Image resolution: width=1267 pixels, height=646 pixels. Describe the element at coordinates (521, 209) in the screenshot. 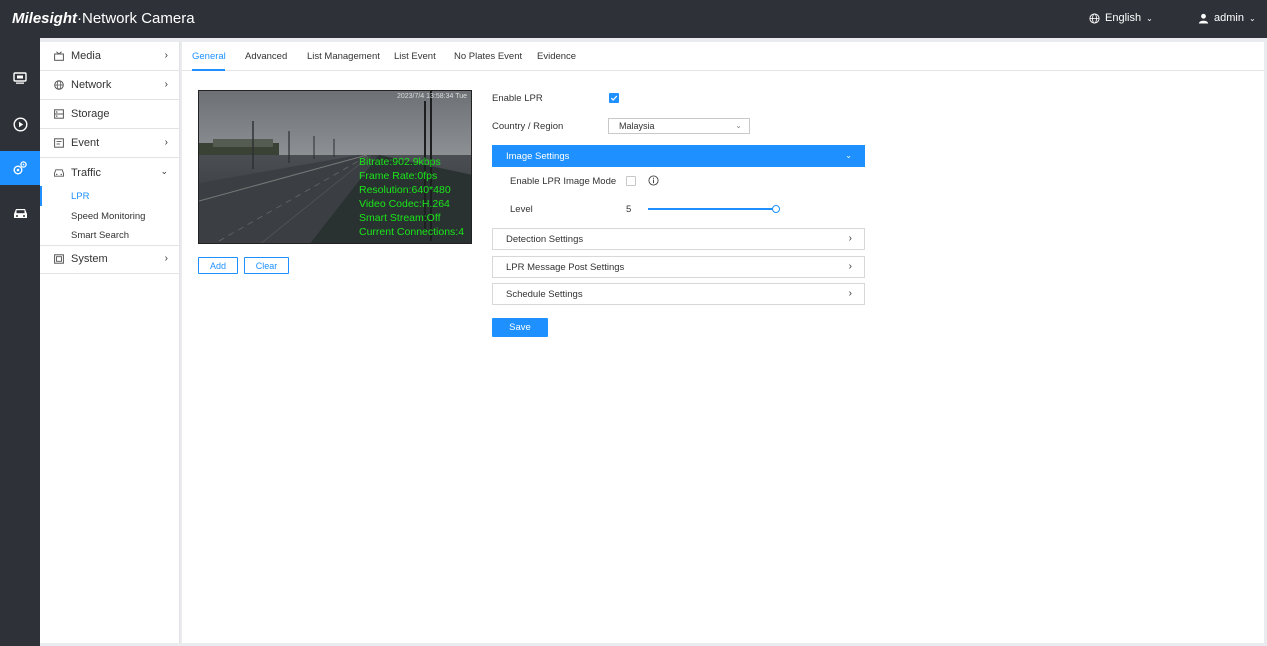

I see `level-label: Level` at that location.